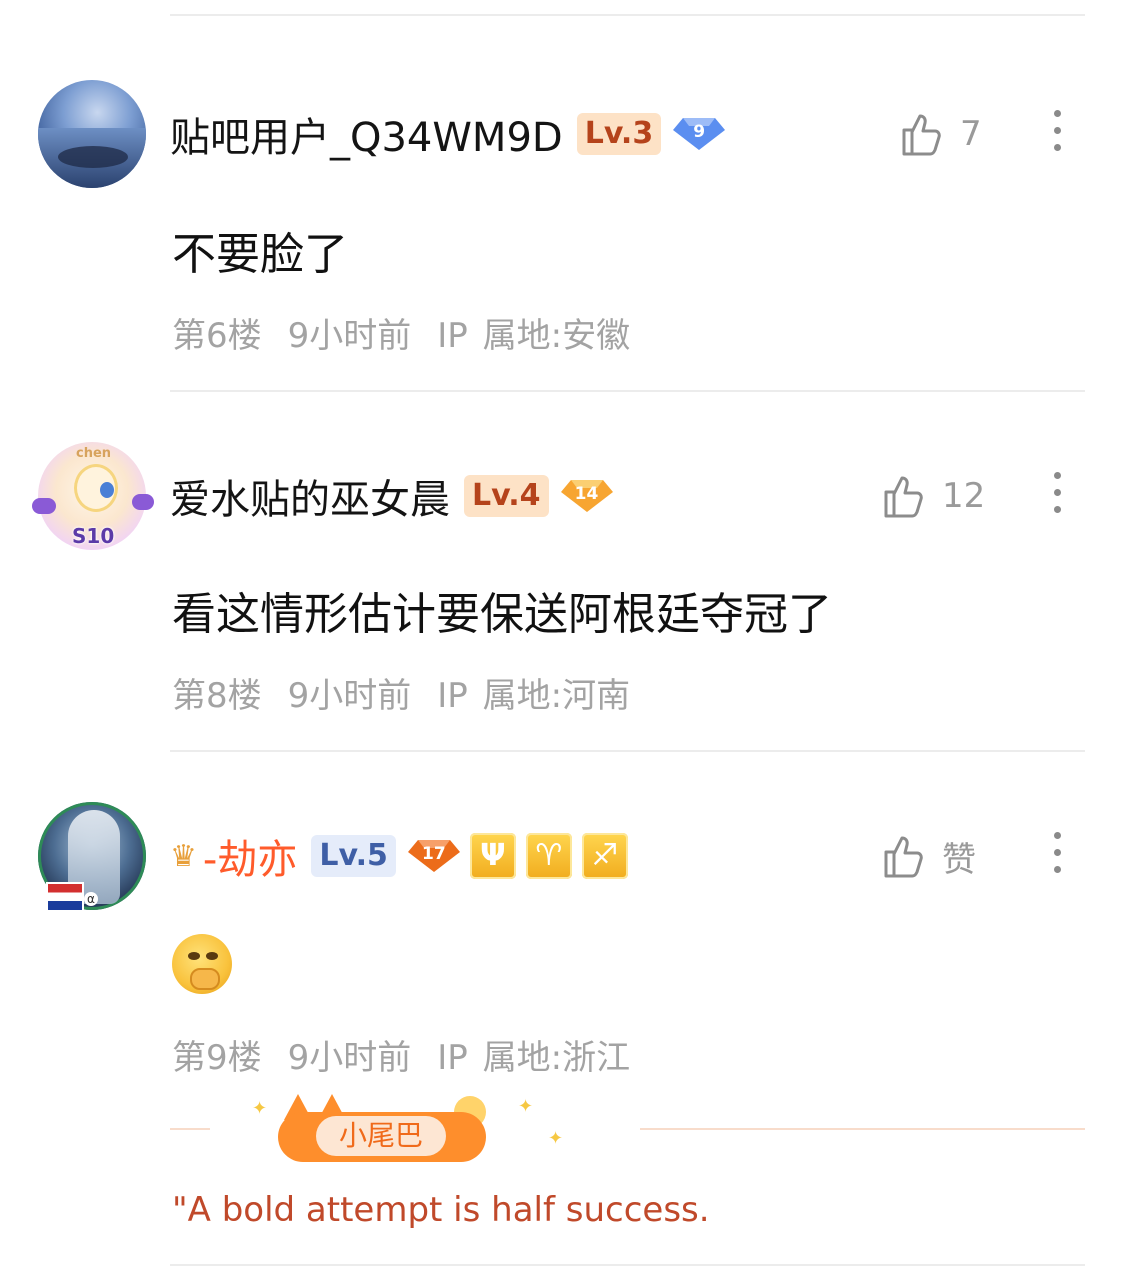 Image resolution: width=1123 pixels, height=1283 pixels. What do you see at coordinates (534, 696) in the screenshot?
I see `ip-location: IP 属地:河南` at bounding box center [534, 696].